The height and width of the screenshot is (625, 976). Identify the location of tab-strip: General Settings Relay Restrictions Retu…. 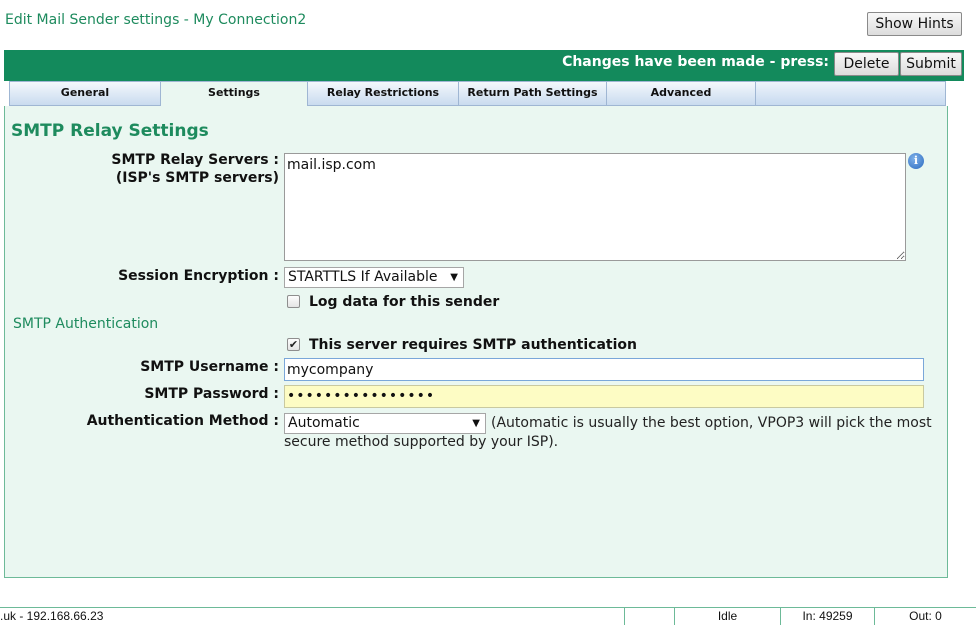
(477, 93).